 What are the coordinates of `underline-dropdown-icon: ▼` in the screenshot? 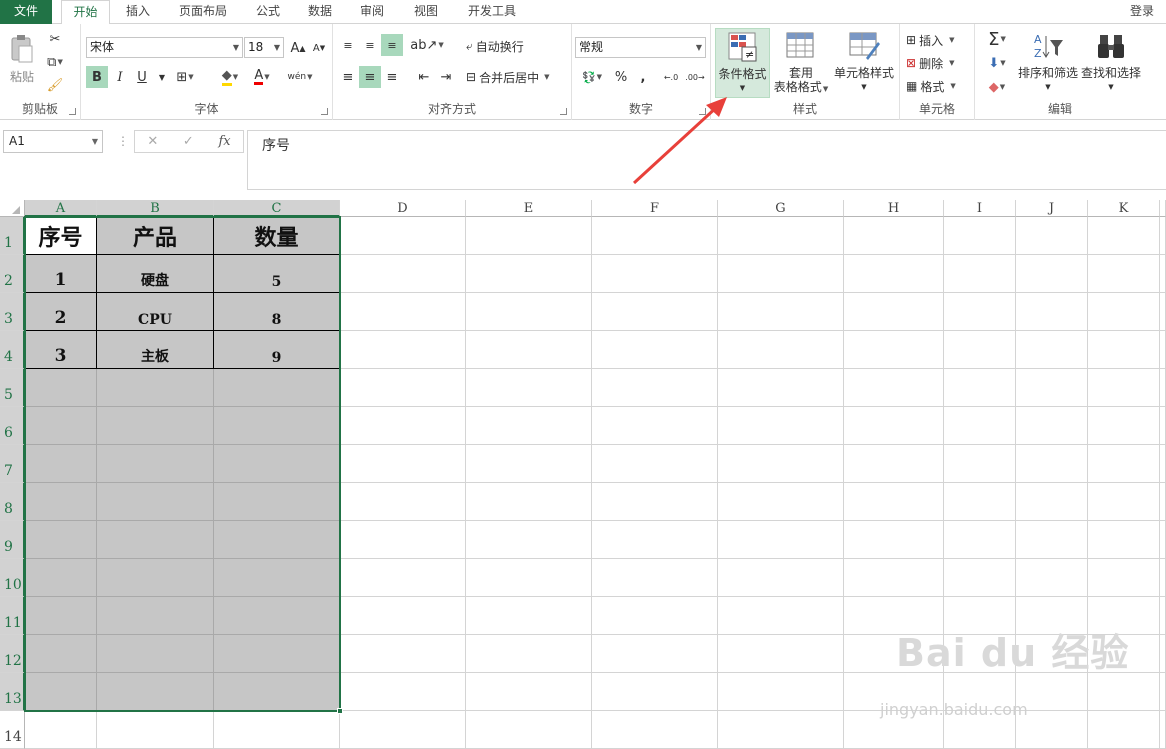 It's located at (162, 77).